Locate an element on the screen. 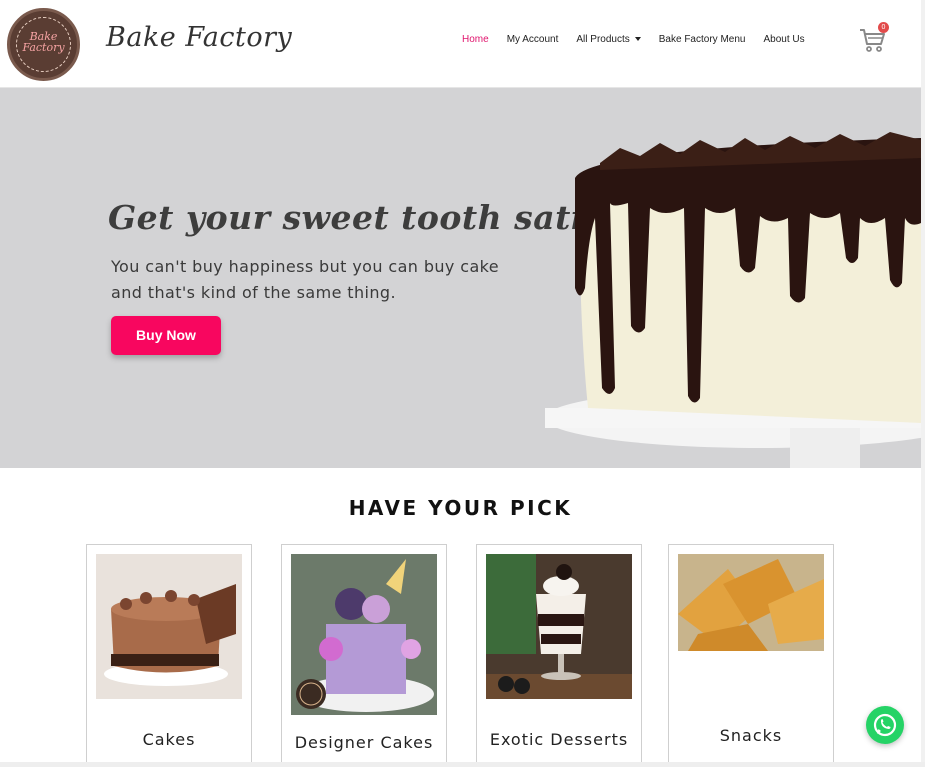 Image resolution: width=925 pixels, height=767 pixels. logo-text: Bake Factory is located at coordinates (43, 42).